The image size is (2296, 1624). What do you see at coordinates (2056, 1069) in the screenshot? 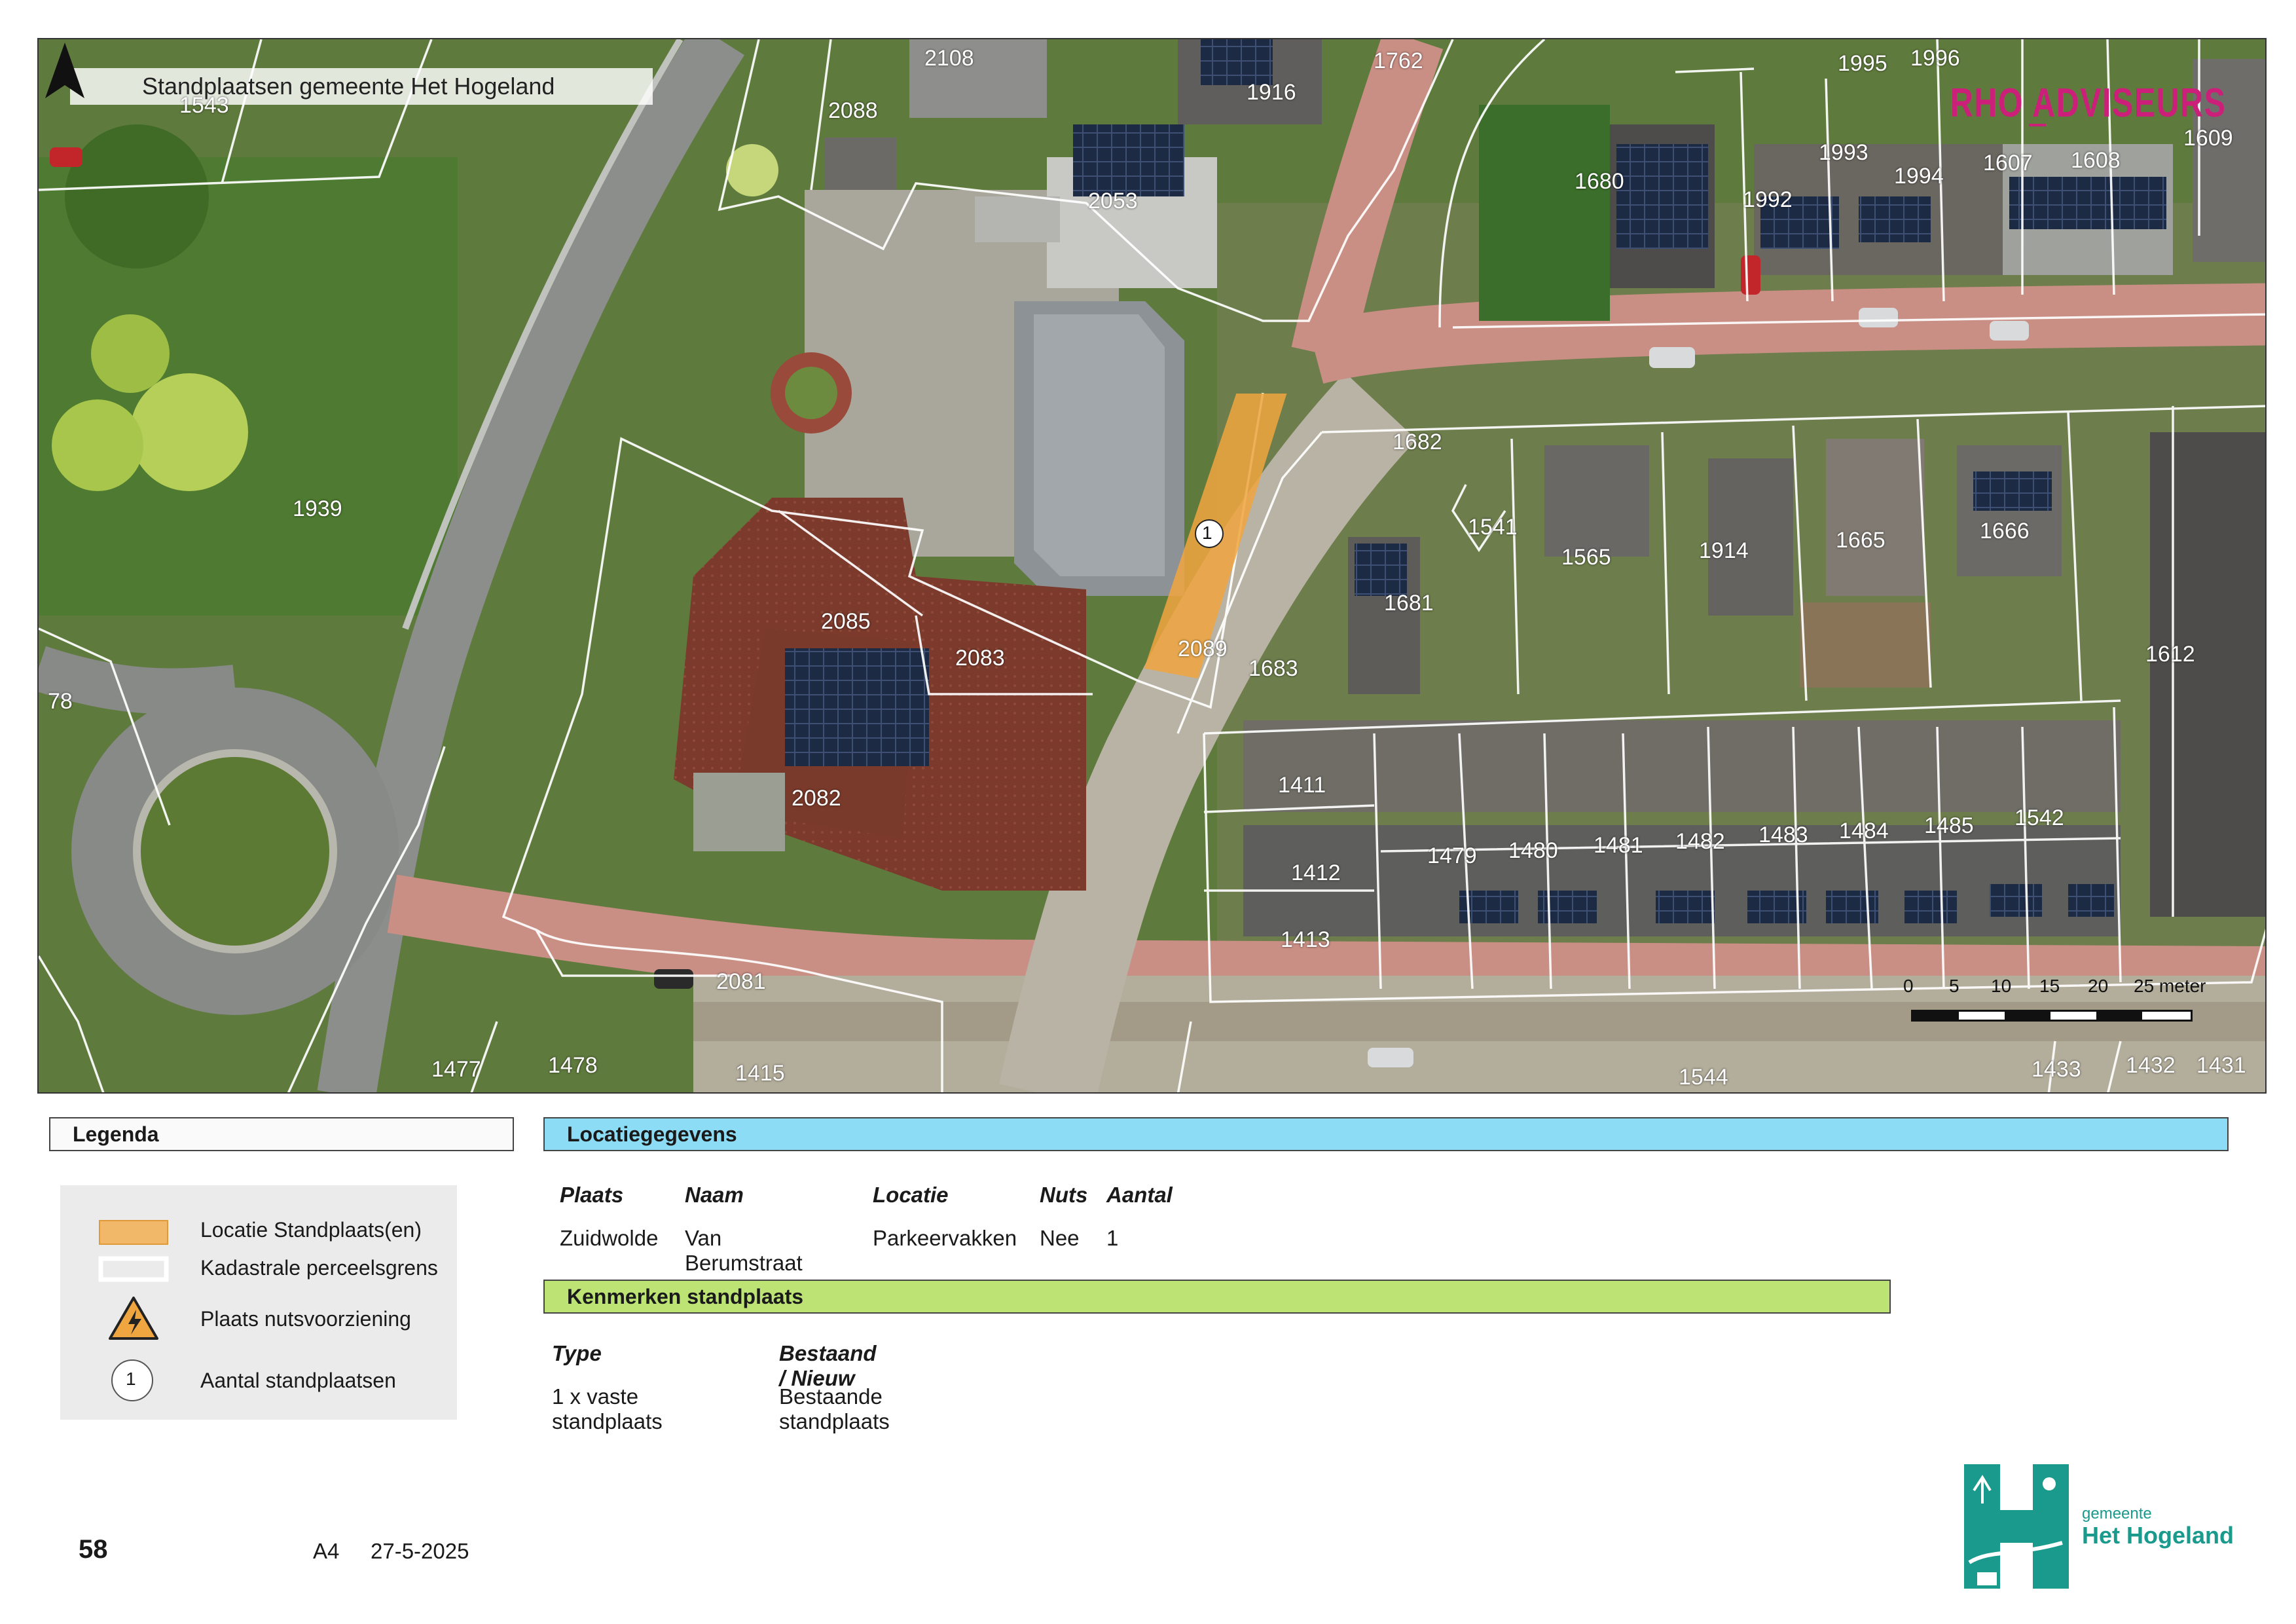
I see `parcel-label: 1433` at bounding box center [2056, 1069].